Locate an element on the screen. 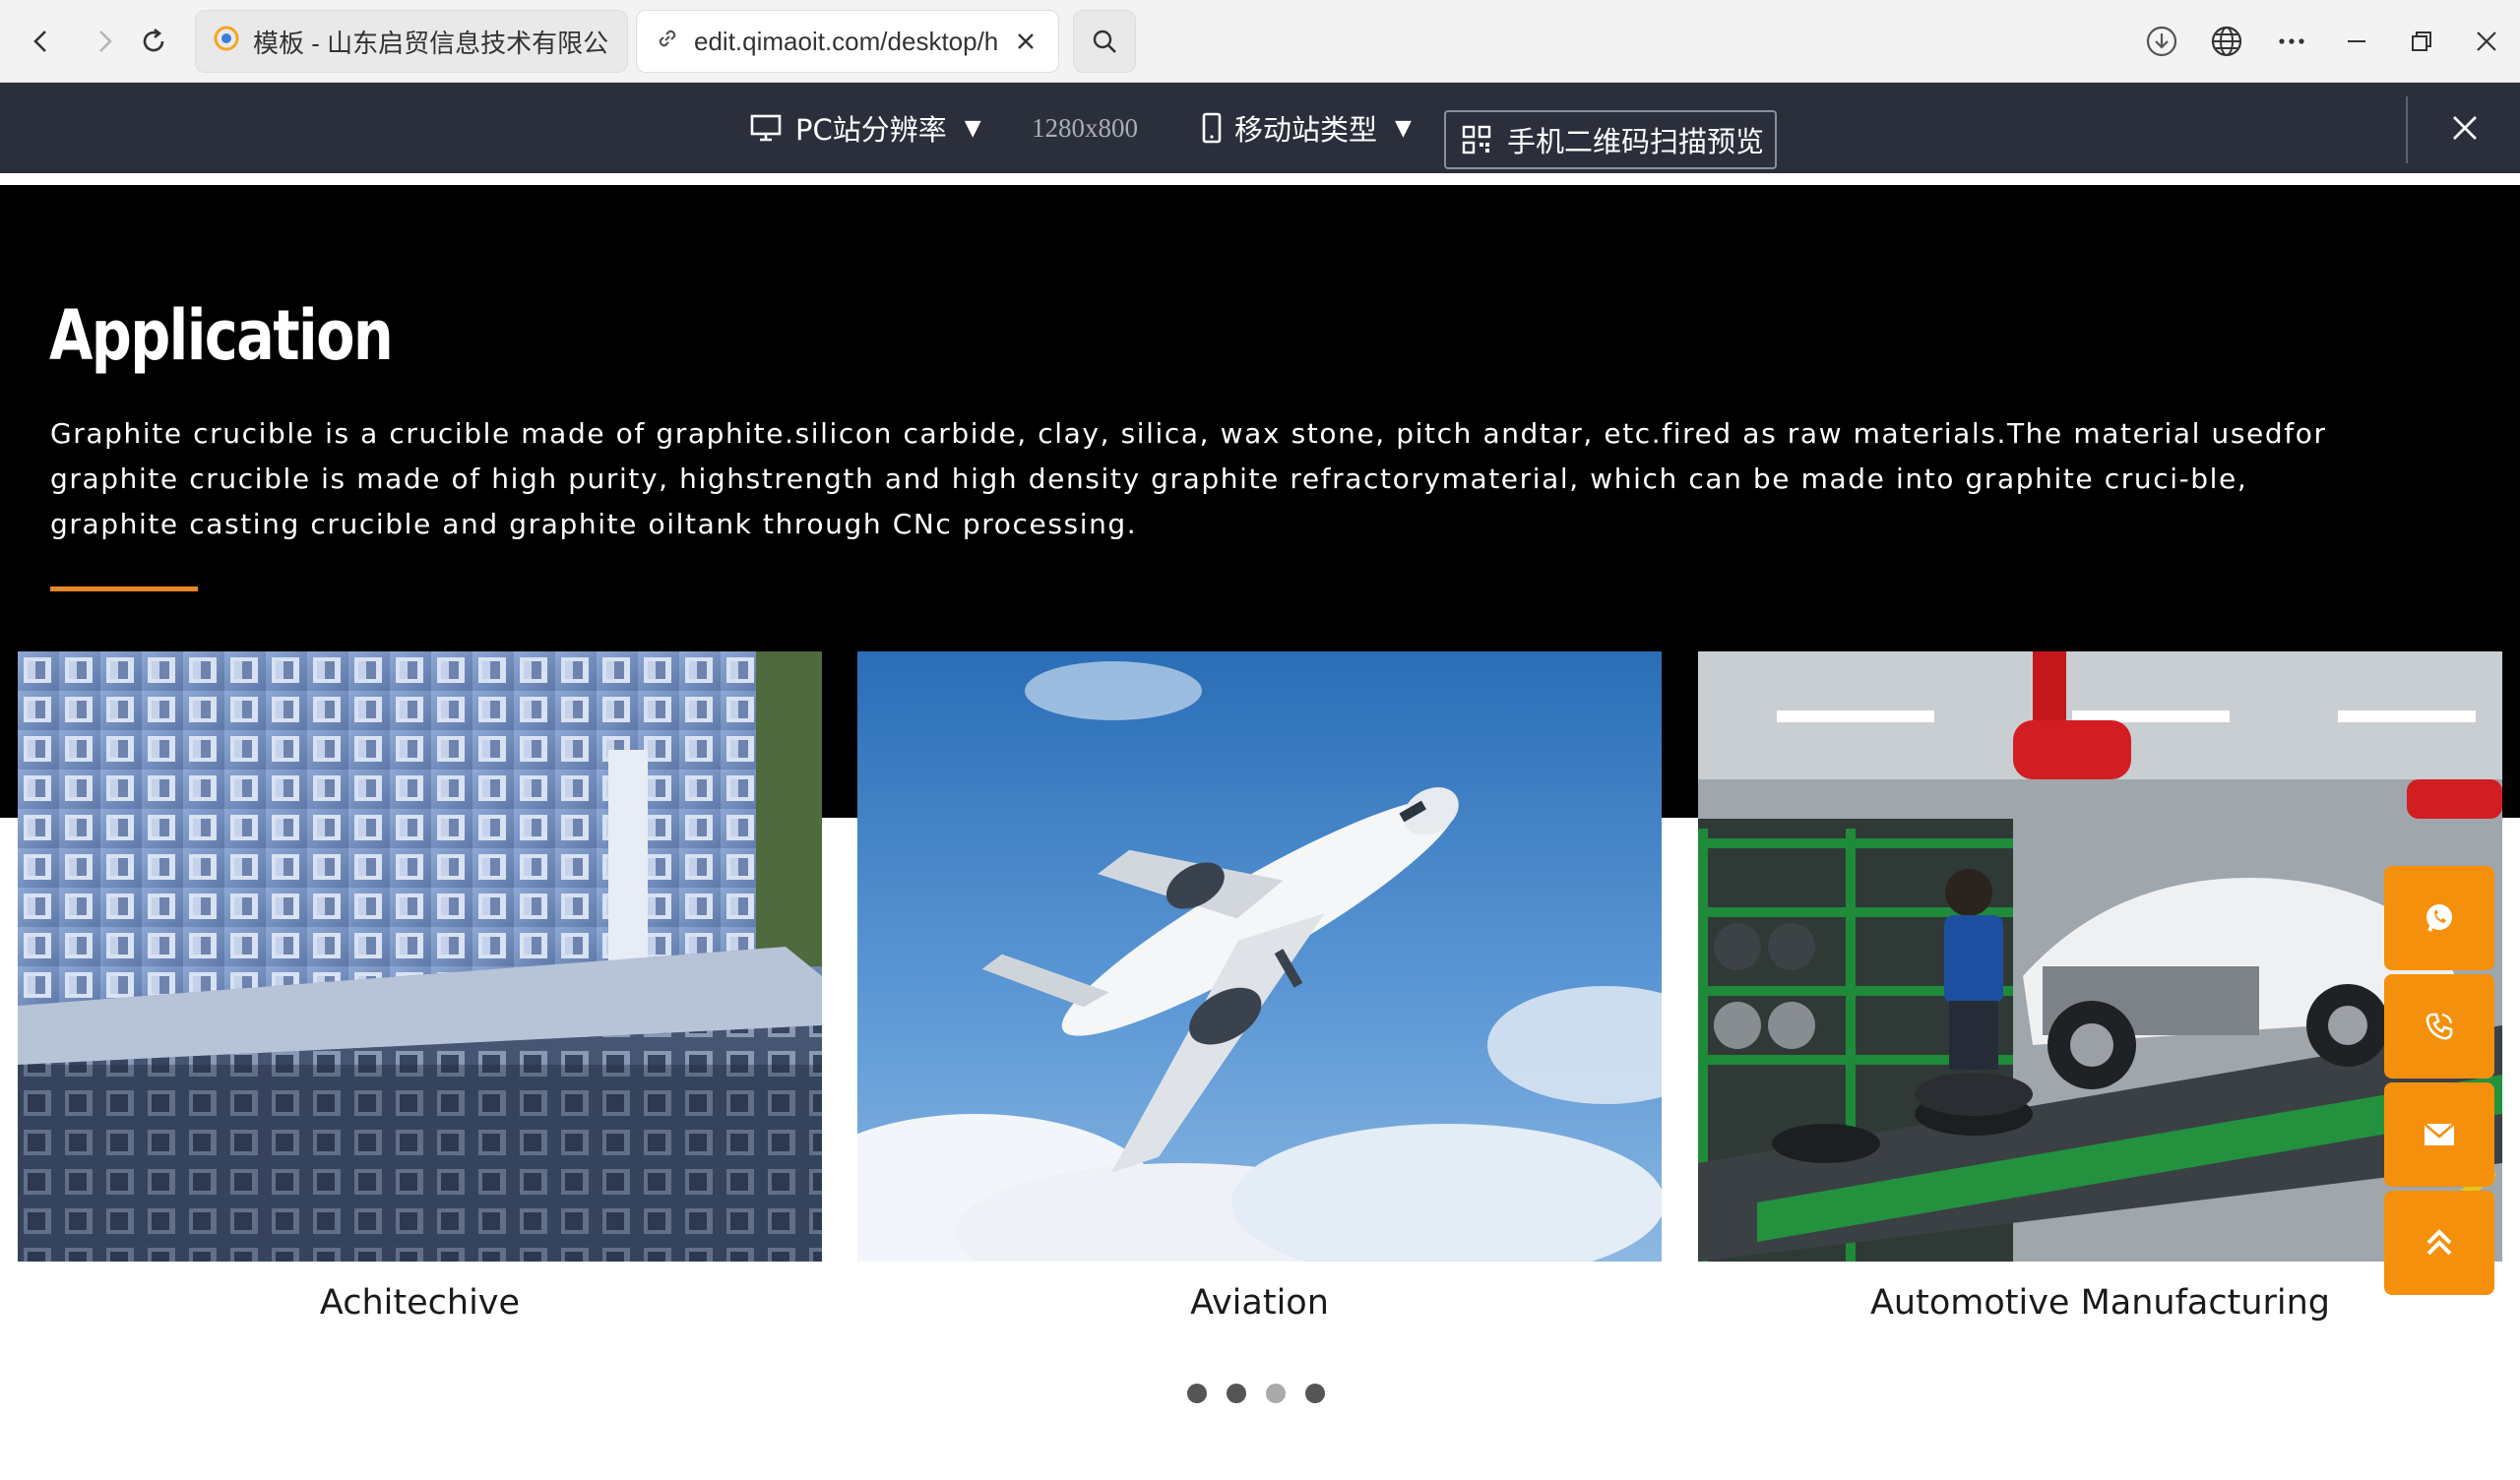 The width and height of the screenshot is (2520, 1480). tab-editor: edit.qimaoit.com/desktop/h is located at coordinates (847, 42).